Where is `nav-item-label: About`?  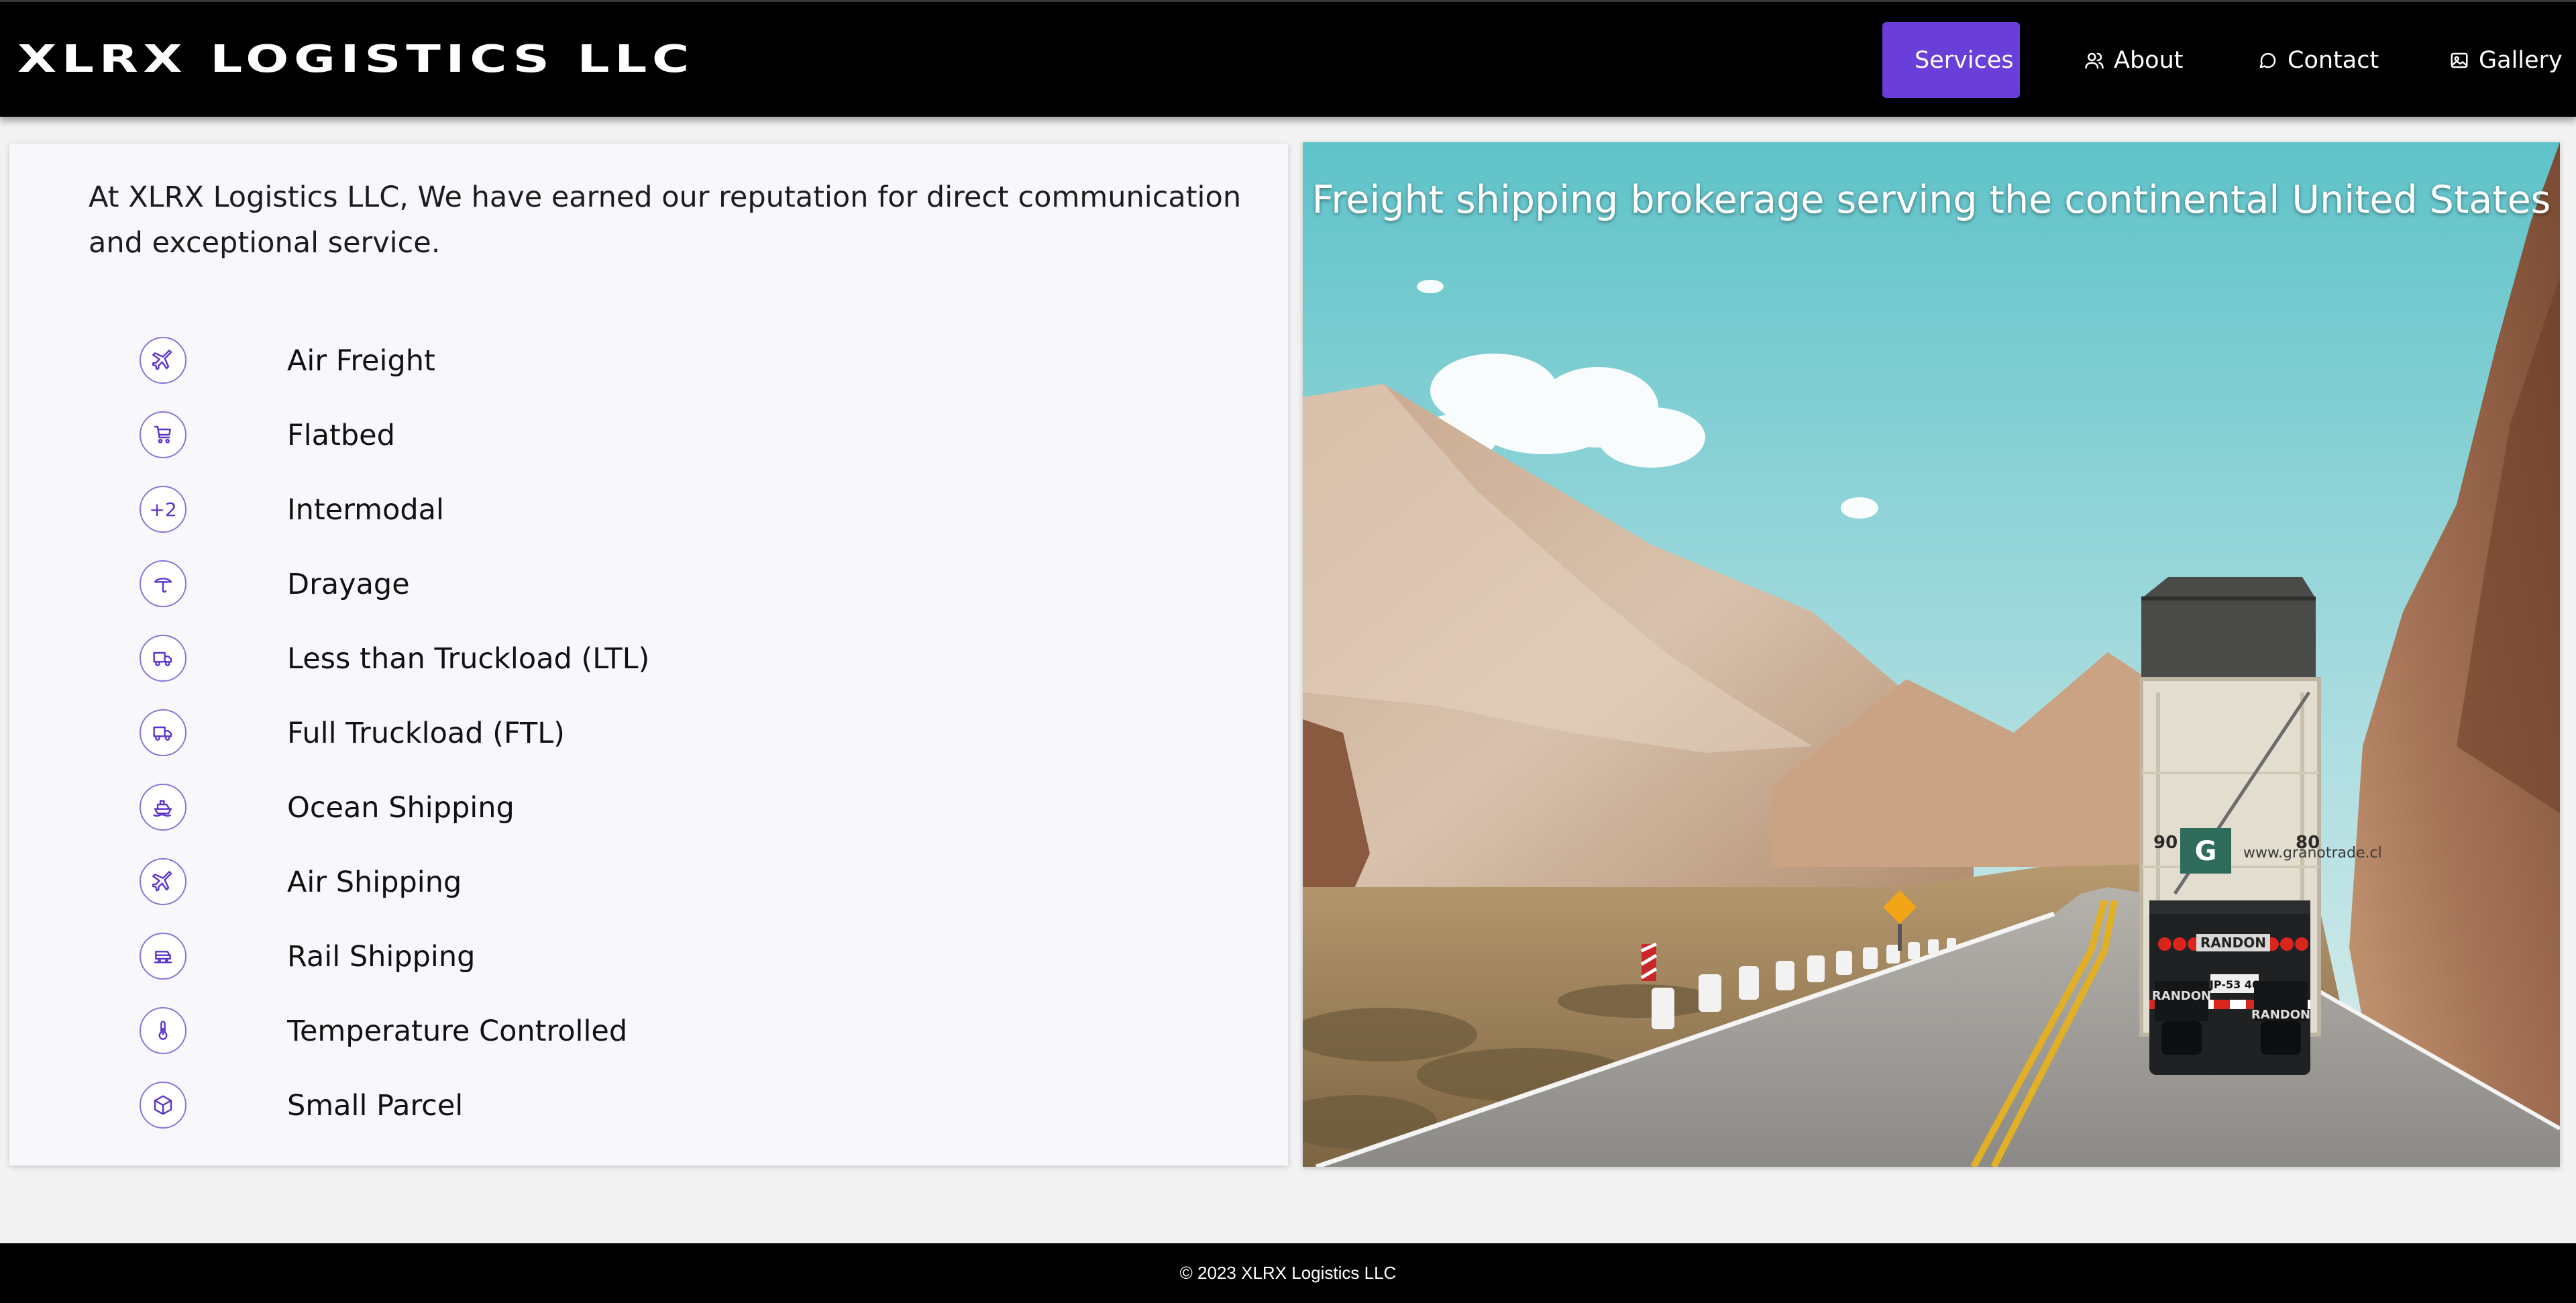 nav-item-label: About is located at coordinates (2149, 60).